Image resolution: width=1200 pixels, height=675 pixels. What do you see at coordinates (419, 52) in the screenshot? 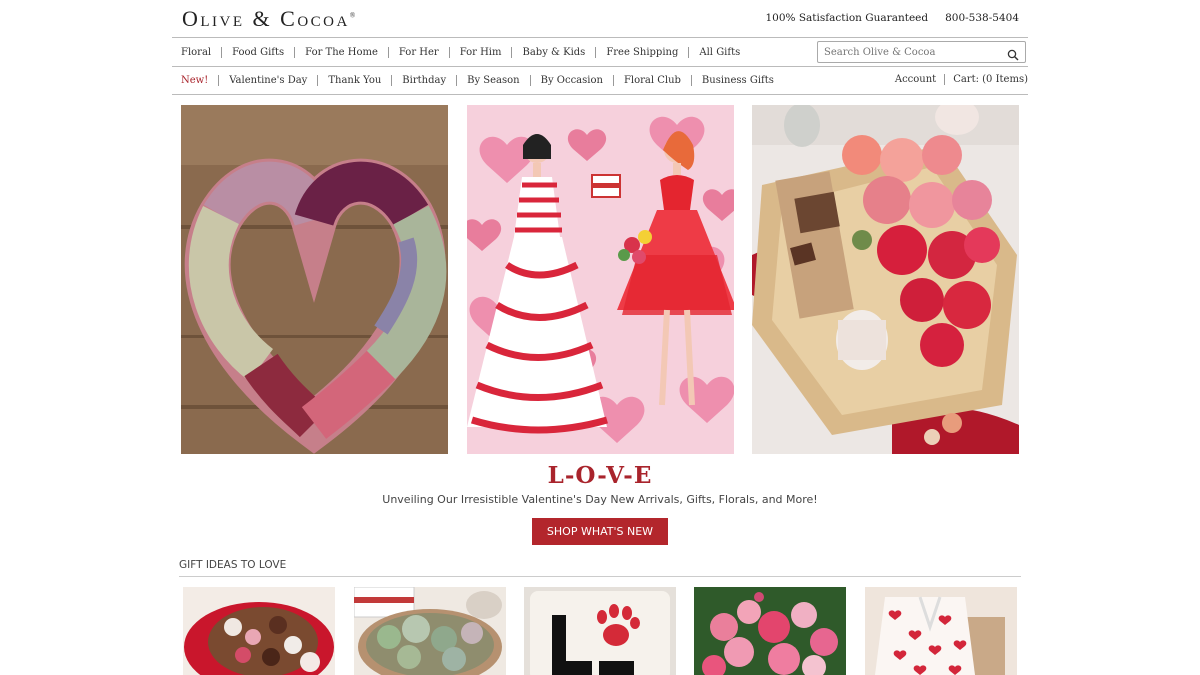
I see `nav-for-her: For Her` at bounding box center [419, 52].